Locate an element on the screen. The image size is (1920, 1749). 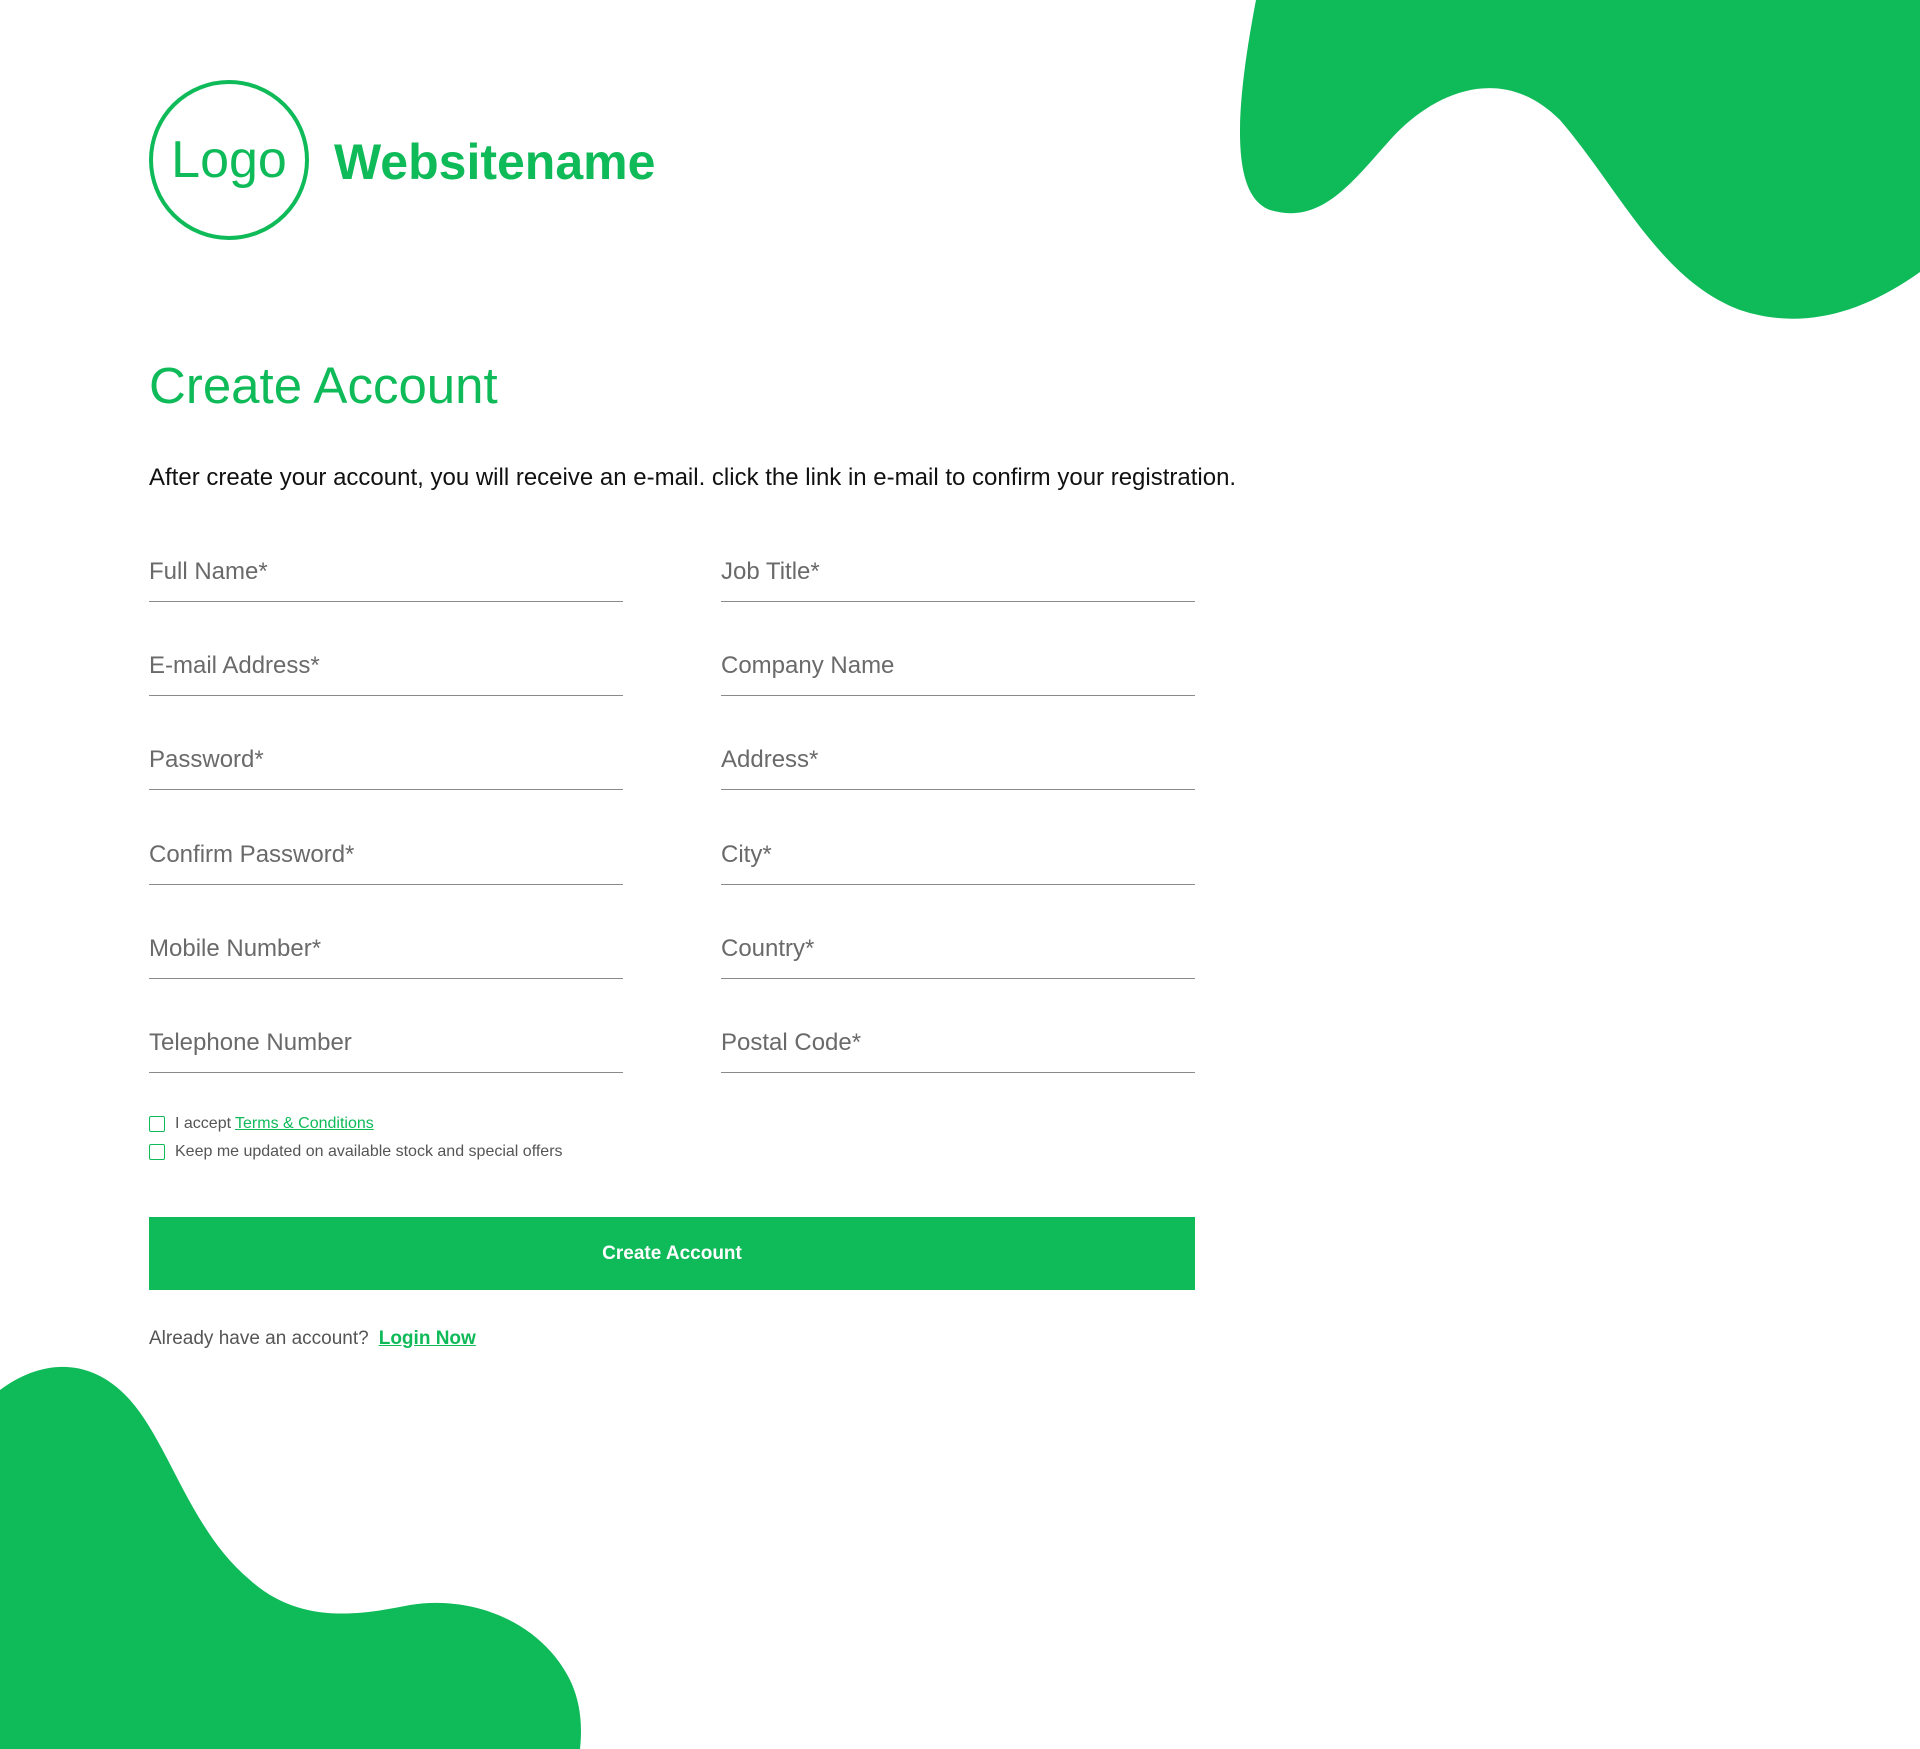
job-title-field is located at coordinates (958, 572).